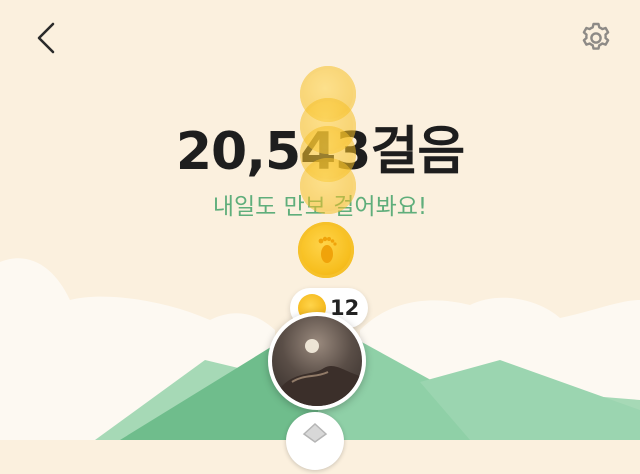 The height and width of the screenshot is (474, 640). I want to click on coin-footprint, so click(326, 250).